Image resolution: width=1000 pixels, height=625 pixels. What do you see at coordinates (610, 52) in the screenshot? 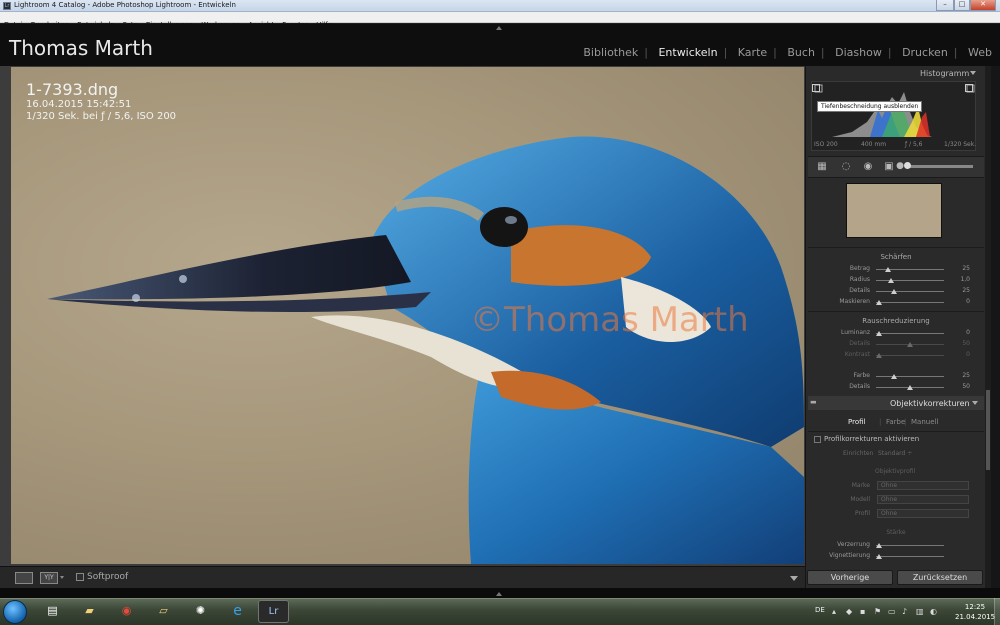
I see `module-bibliothek: Bibliothek` at bounding box center [610, 52].